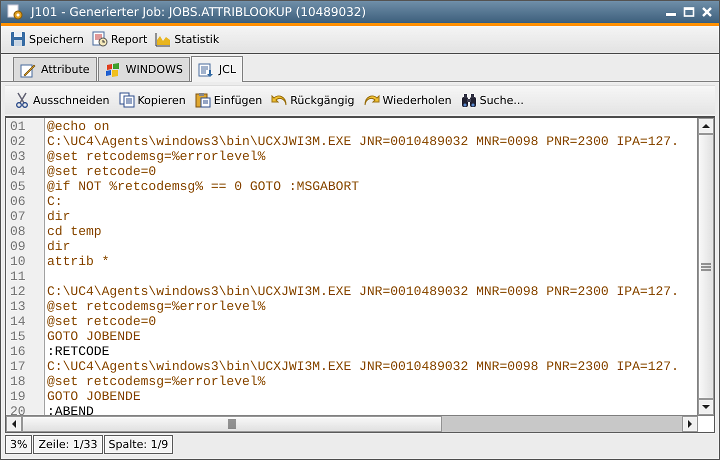  I want to click on line-number: 18, so click(18, 382).